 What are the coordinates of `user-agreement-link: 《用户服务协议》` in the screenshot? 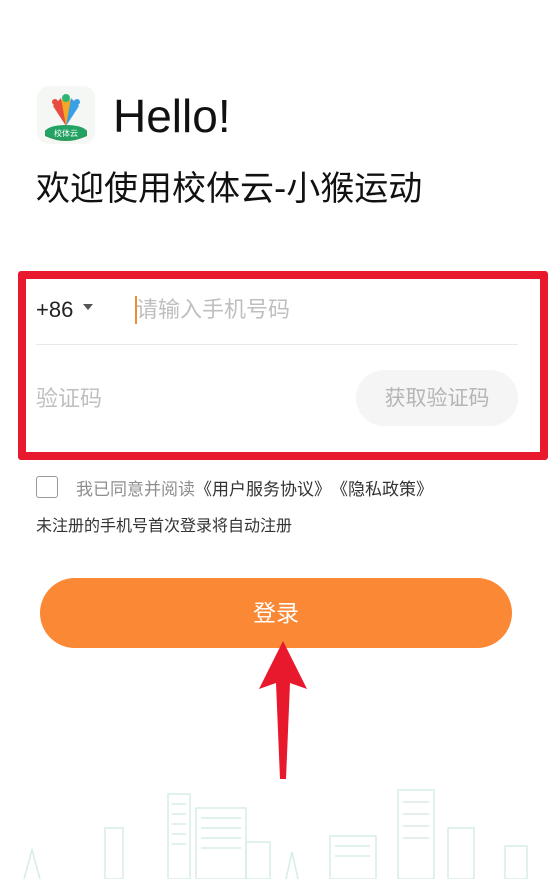 It's located at (263, 487).